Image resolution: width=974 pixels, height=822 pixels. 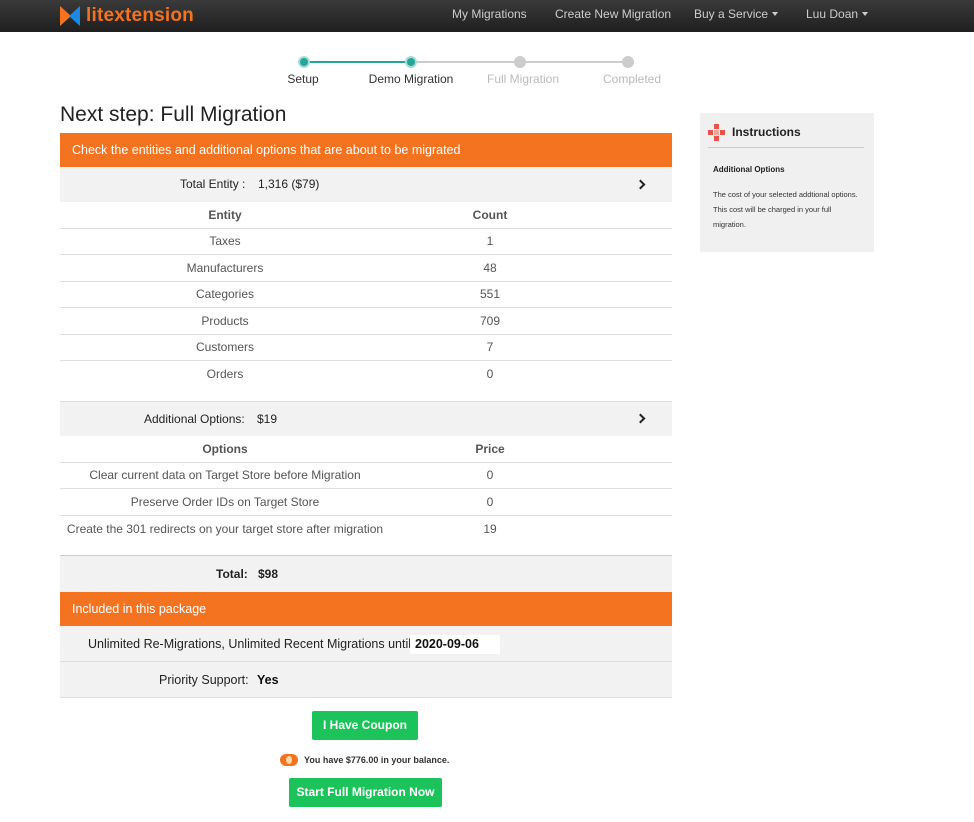 I want to click on table-row: Taxes 1, so click(x=366, y=241).